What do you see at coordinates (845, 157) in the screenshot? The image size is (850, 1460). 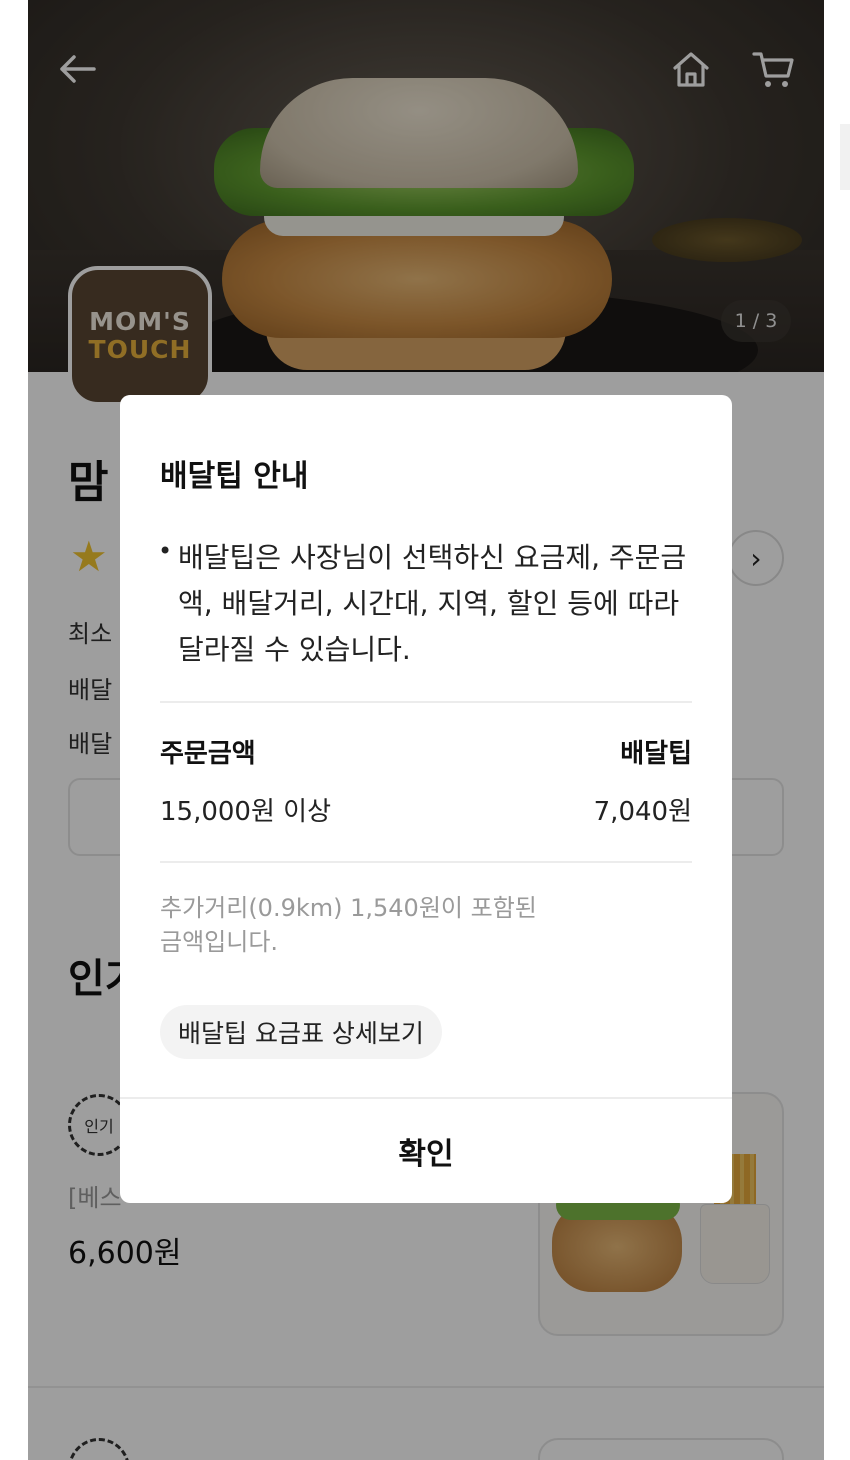 I see `scroll-indicator` at bounding box center [845, 157].